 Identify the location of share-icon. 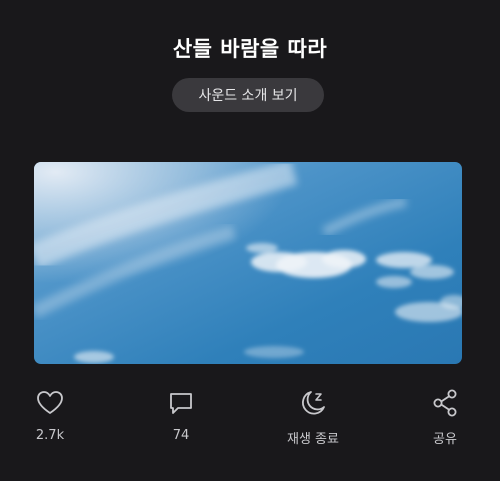
(445, 403).